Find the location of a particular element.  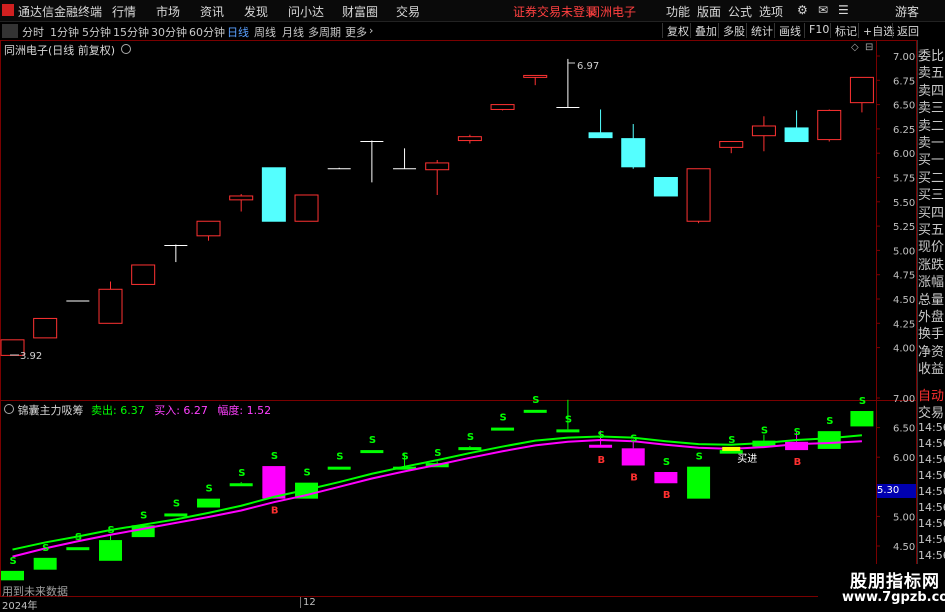

sidebar-label: 涨跌 is located at coordinates (931, 265).